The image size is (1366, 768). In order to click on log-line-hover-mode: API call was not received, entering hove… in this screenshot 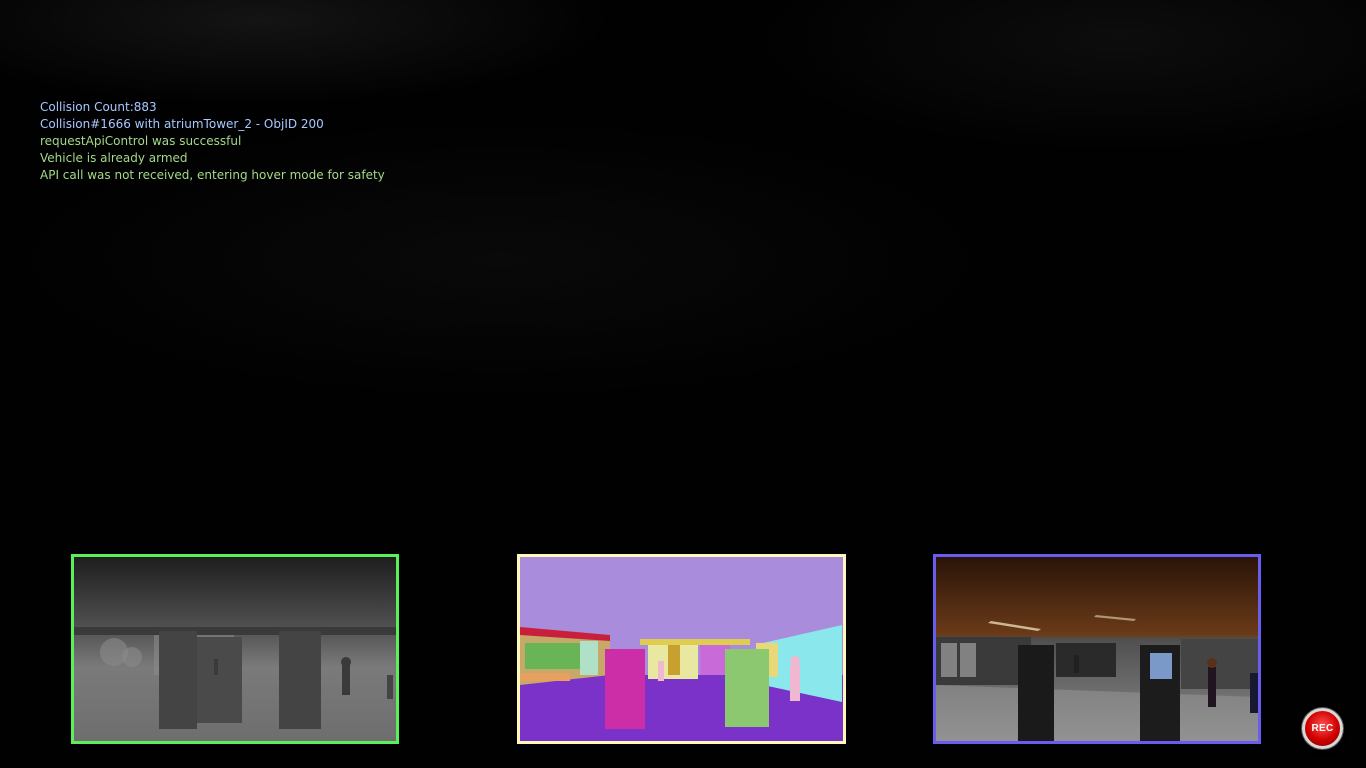, I will do `click(212, 175)`.